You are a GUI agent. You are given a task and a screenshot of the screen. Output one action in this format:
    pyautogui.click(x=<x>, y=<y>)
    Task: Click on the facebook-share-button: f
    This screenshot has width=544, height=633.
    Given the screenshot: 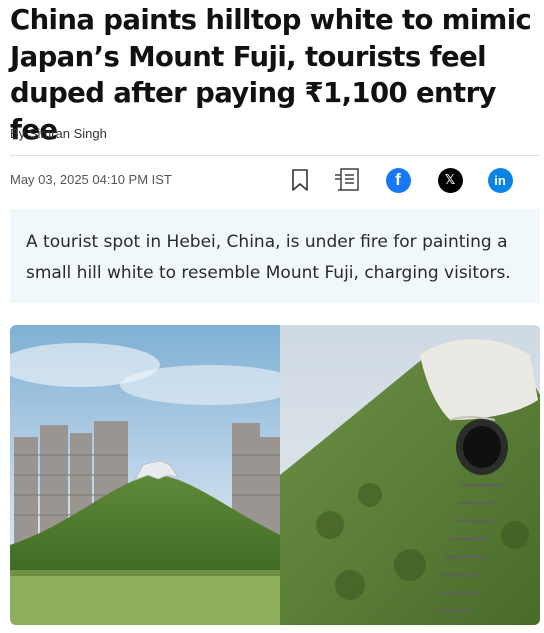 What is the action you would take?
    pyautogui.click(x=398, y=180)
    